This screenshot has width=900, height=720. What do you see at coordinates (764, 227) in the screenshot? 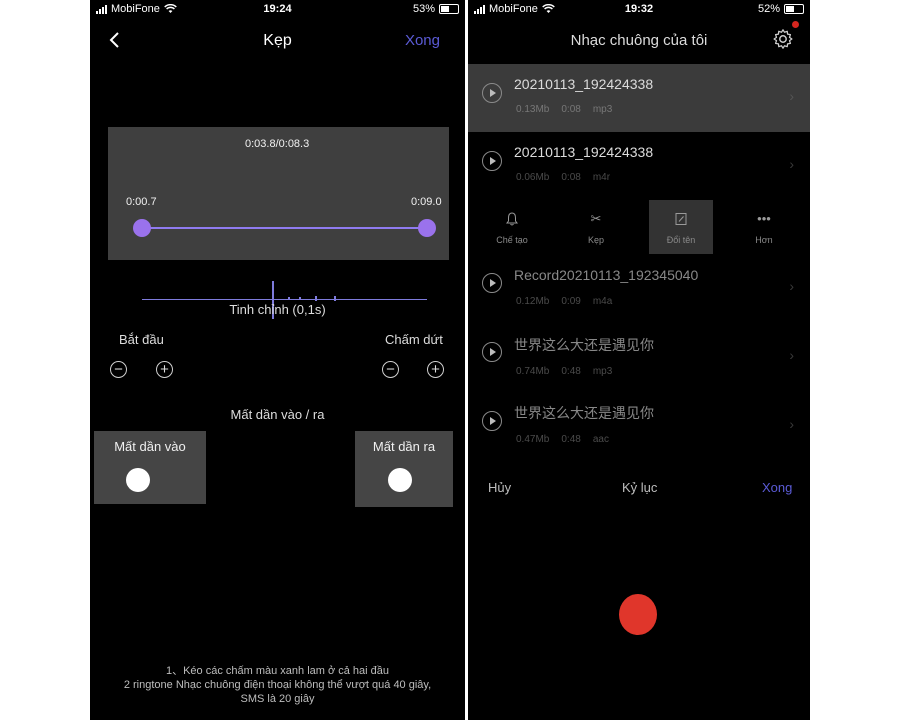
I see `more-button: ••• Hơn` at bounding box center [764, 227].